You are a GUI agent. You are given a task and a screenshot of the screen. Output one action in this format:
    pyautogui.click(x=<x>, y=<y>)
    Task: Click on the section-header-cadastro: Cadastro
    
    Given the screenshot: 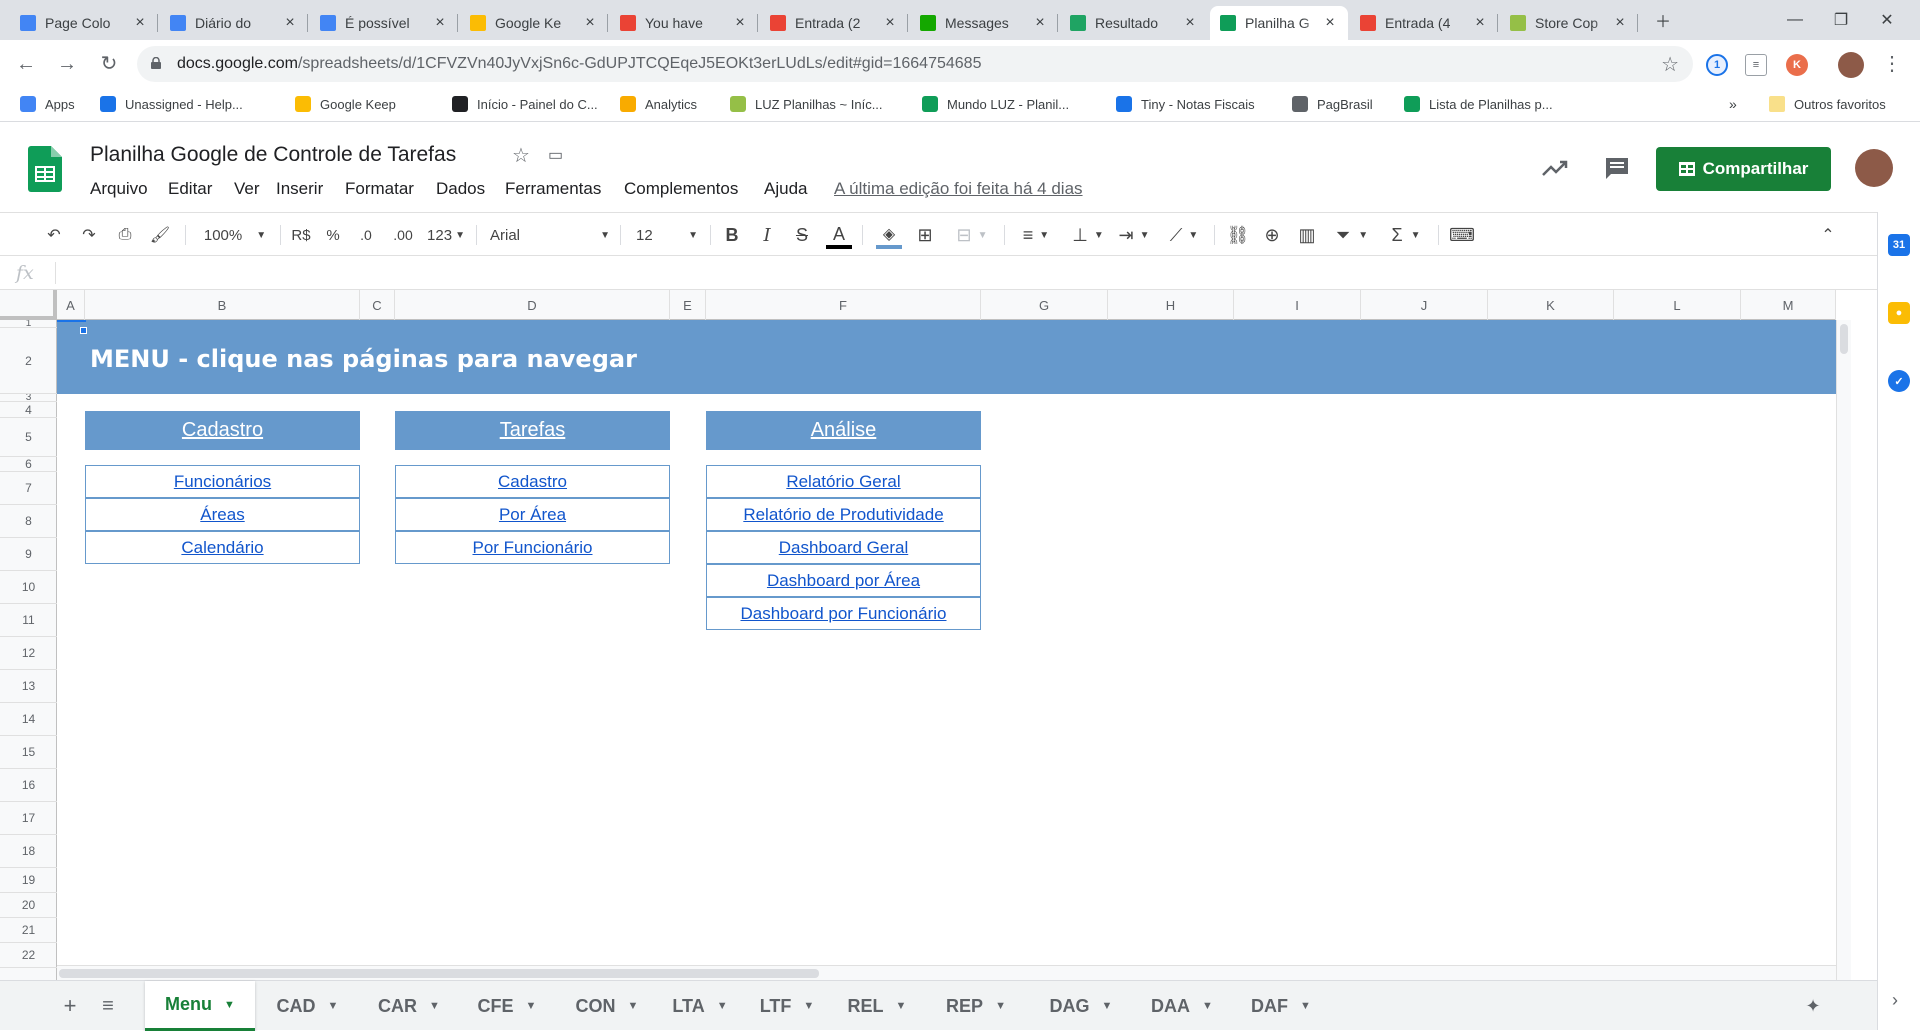 What is the action you would take?
    pyautogui.click(x=222, y=430)
    